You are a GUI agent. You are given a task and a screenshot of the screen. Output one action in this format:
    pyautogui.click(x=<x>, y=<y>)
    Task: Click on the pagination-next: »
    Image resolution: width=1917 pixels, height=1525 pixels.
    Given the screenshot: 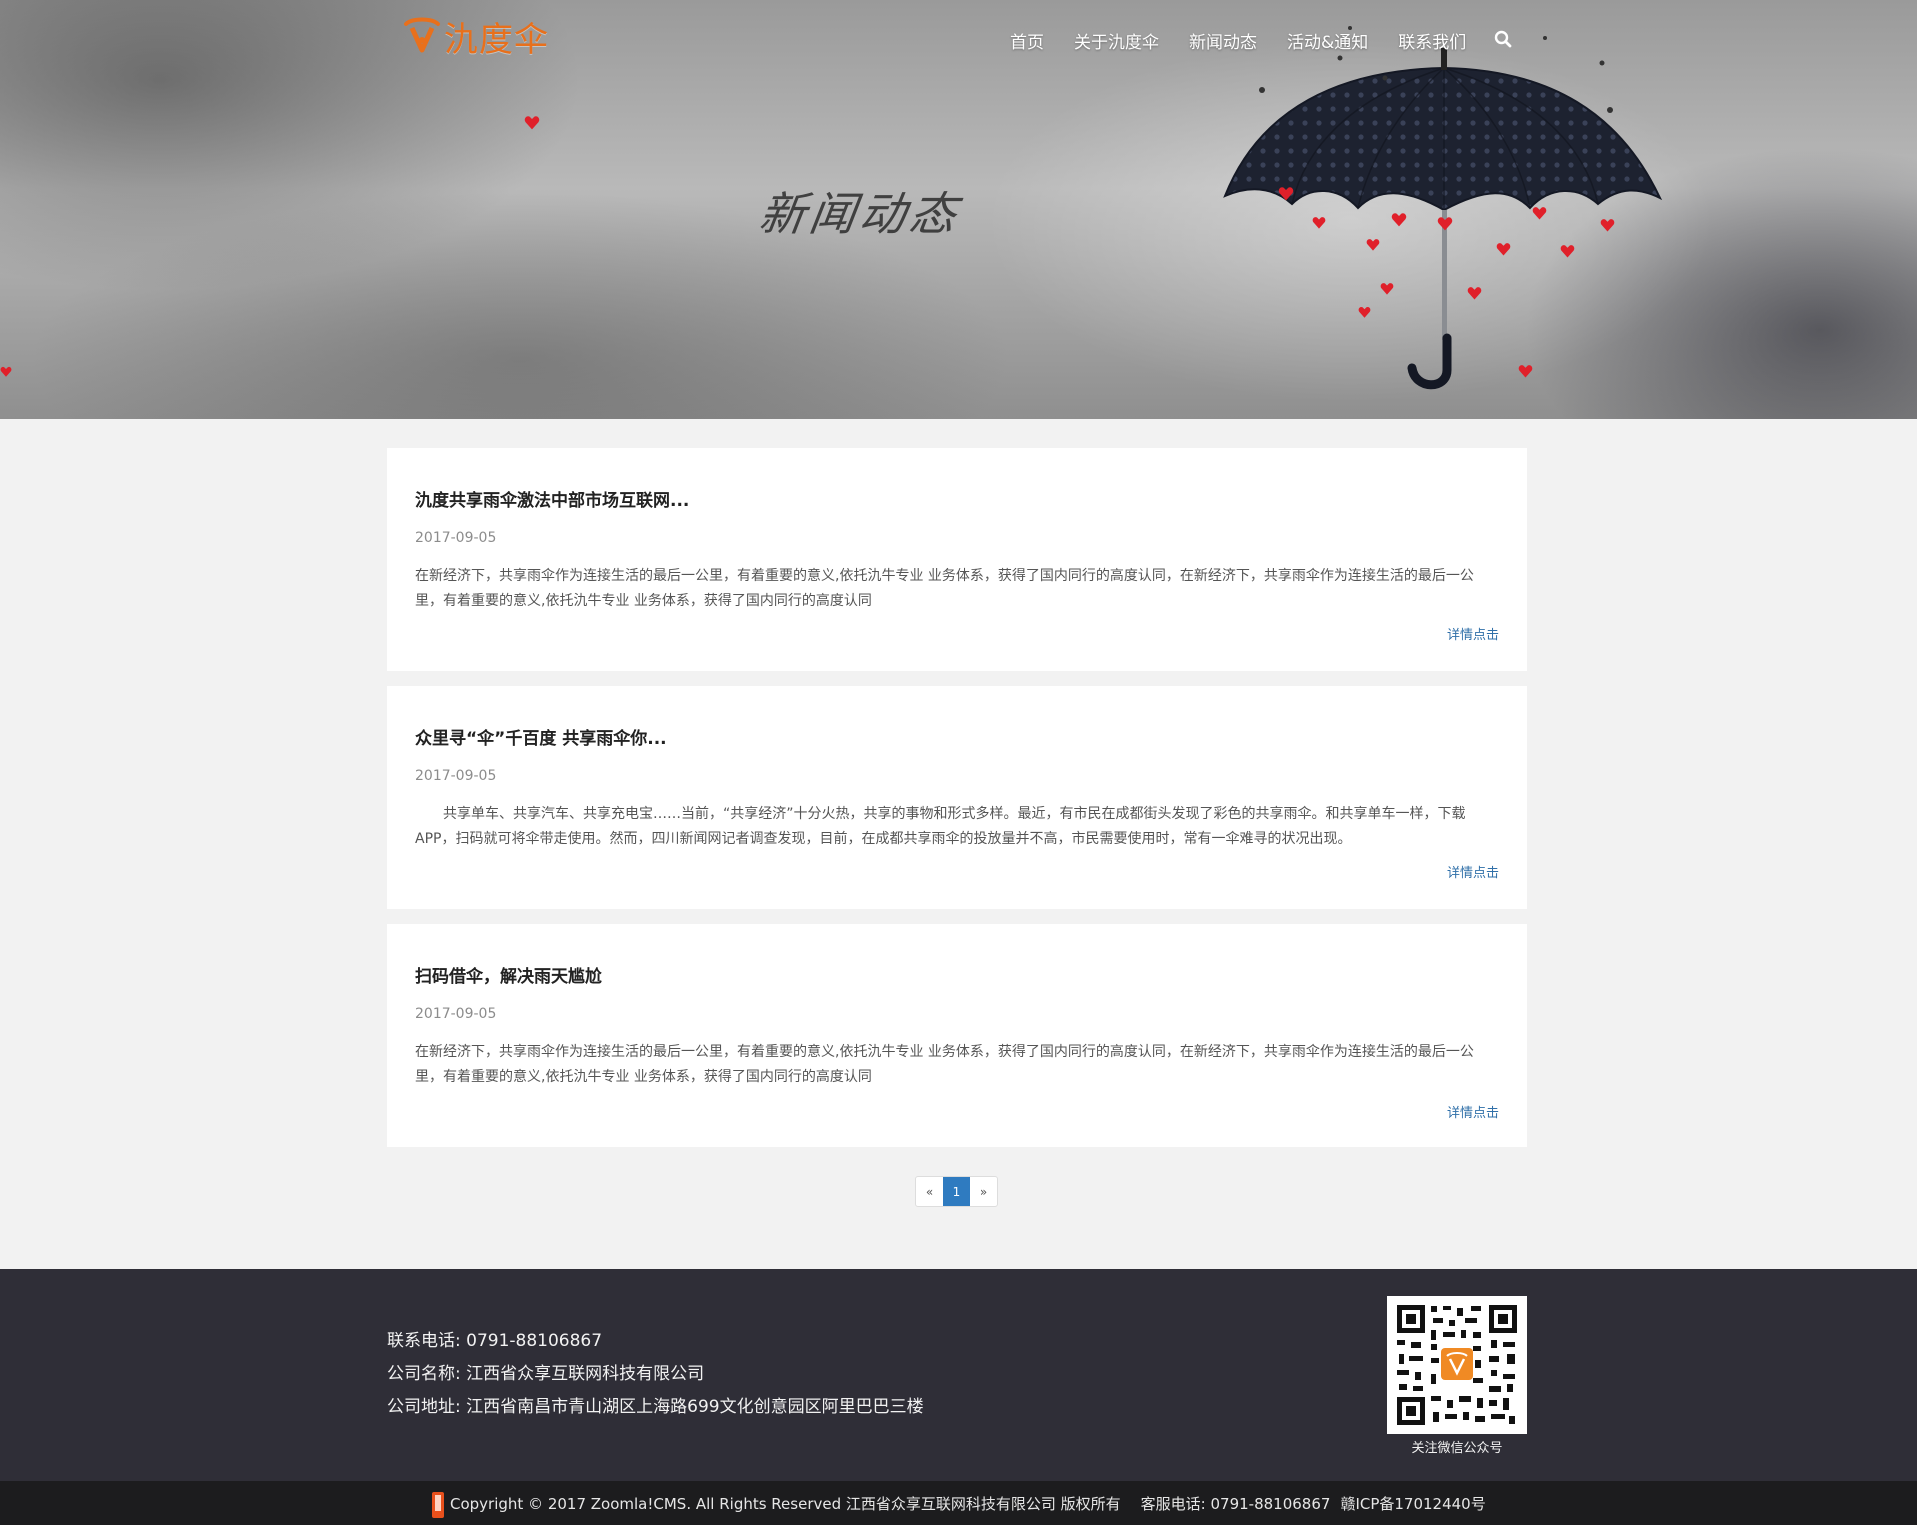 What is the action you would take?
    pyautogui.click(x=983, y=1191)
    